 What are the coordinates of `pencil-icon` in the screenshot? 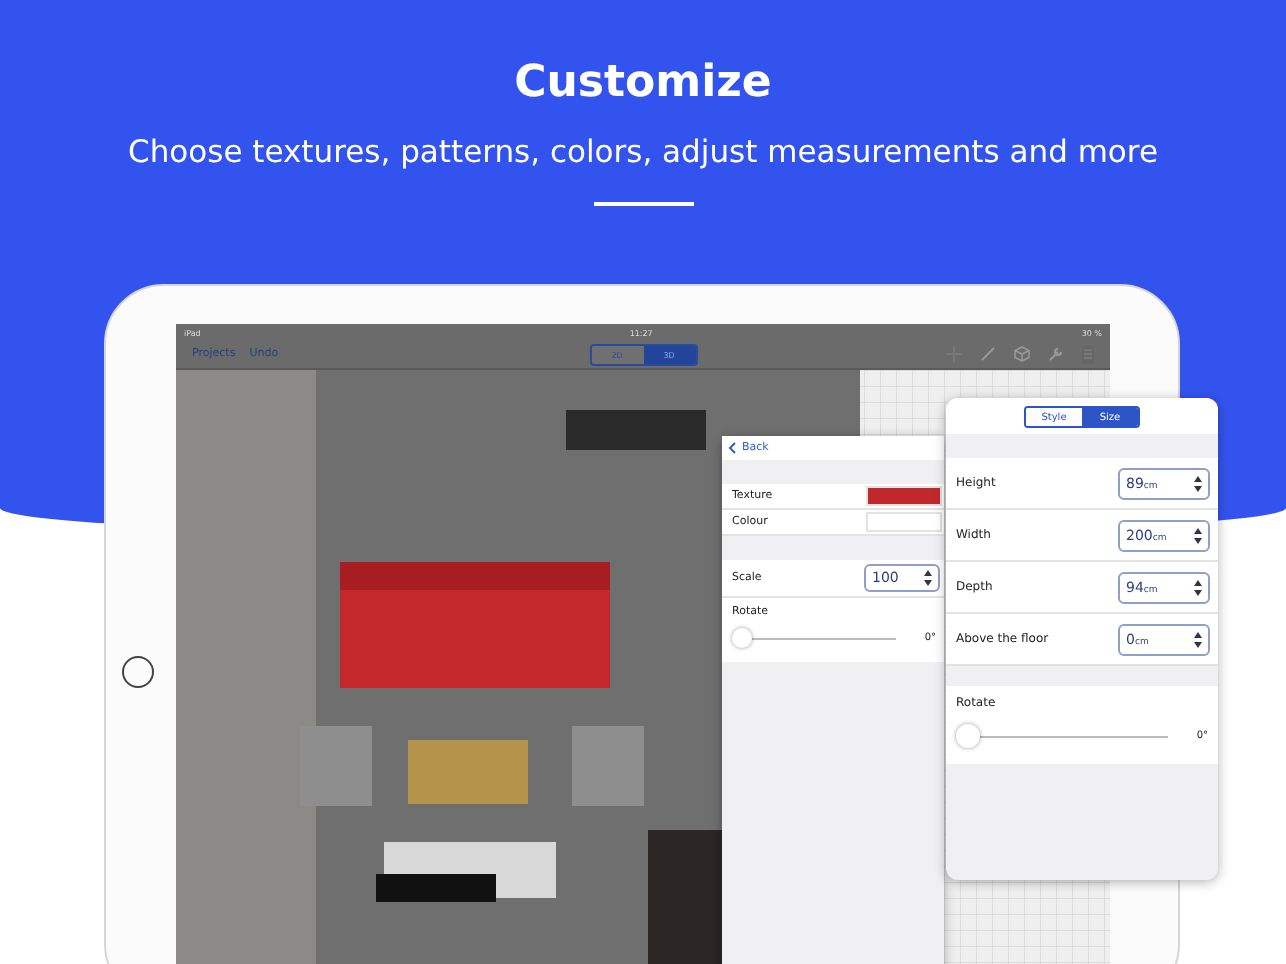 It's located at (988, 354).